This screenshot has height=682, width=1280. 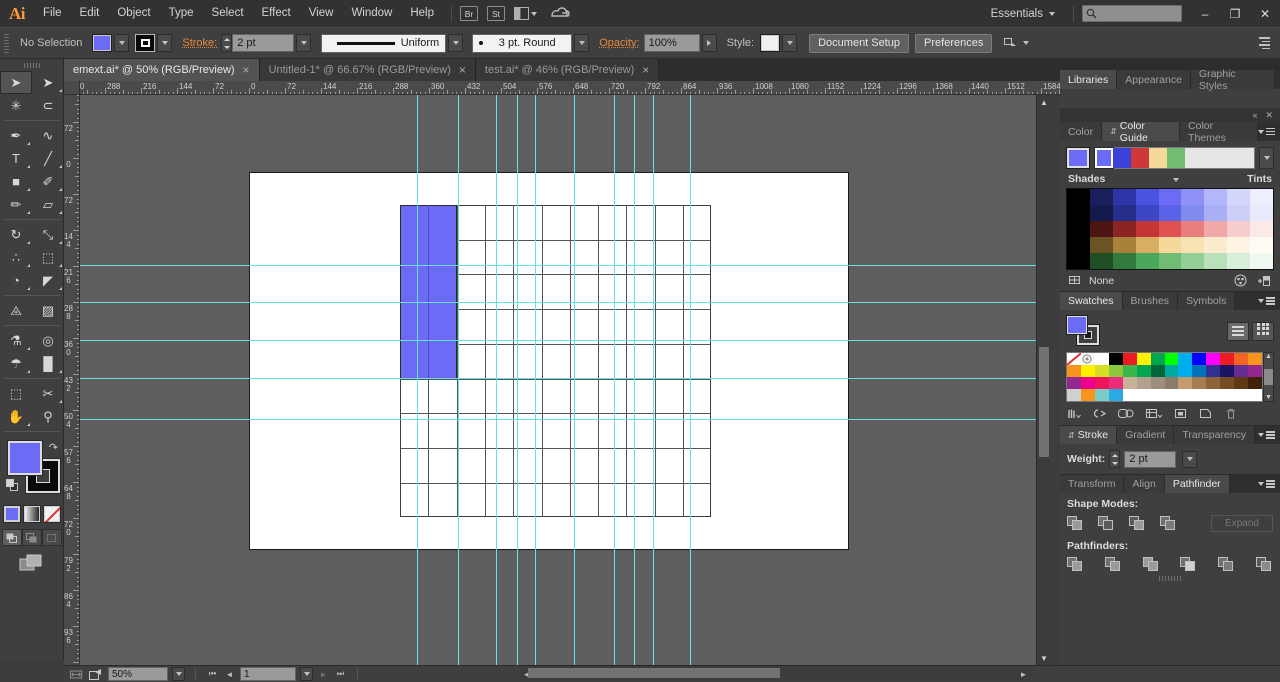 I want to click on harmony-rules-dropdown, so click(x=1266, y=158).